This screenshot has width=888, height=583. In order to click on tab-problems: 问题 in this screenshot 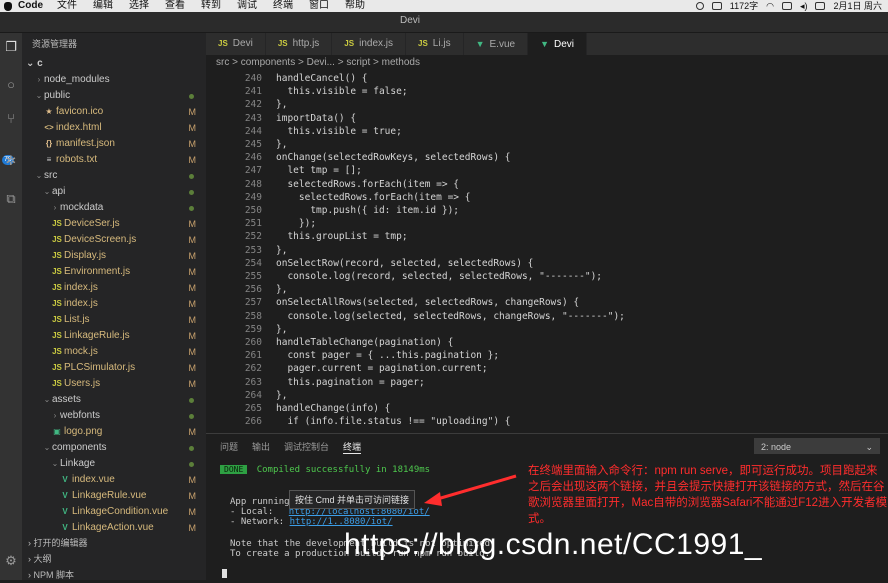, I will do `click(229, 447)`.